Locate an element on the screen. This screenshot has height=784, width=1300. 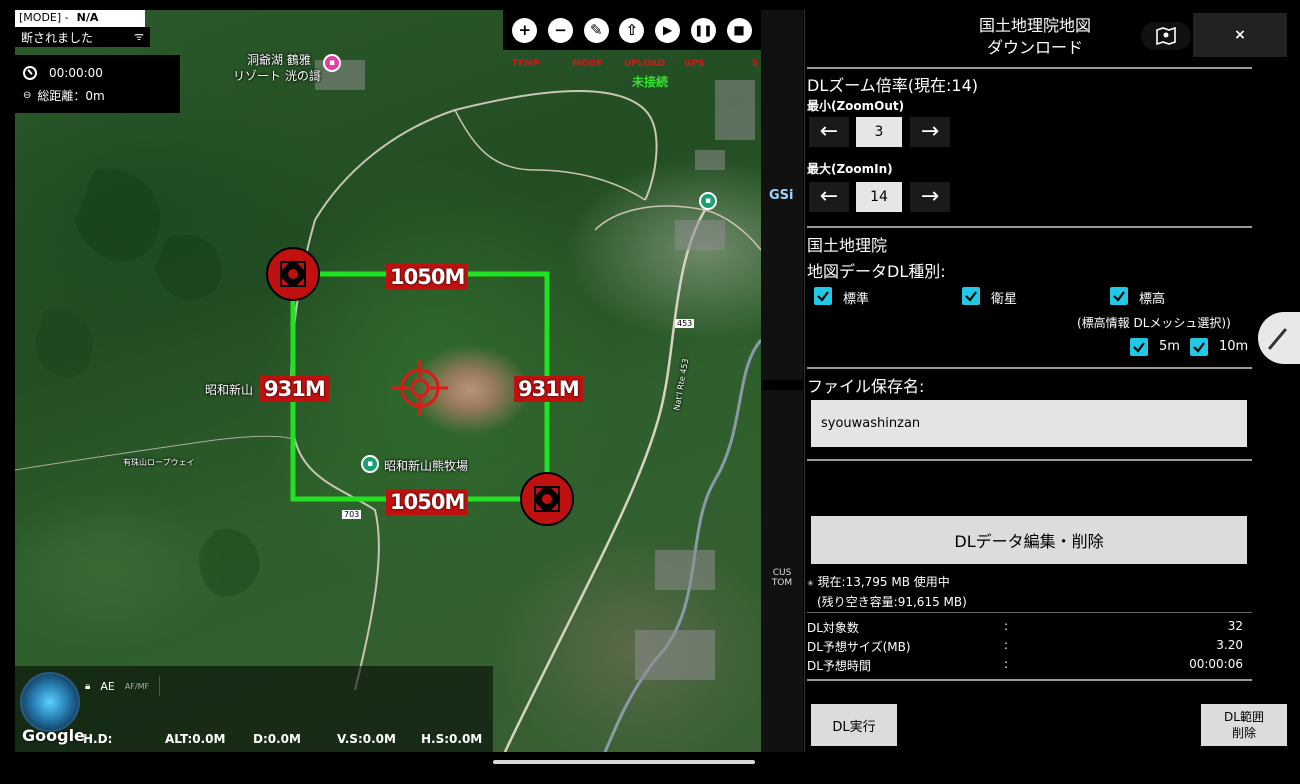
edit-delete-dl-data-button: DLデータ編集・削除 is located at coordinates (1029, 540).